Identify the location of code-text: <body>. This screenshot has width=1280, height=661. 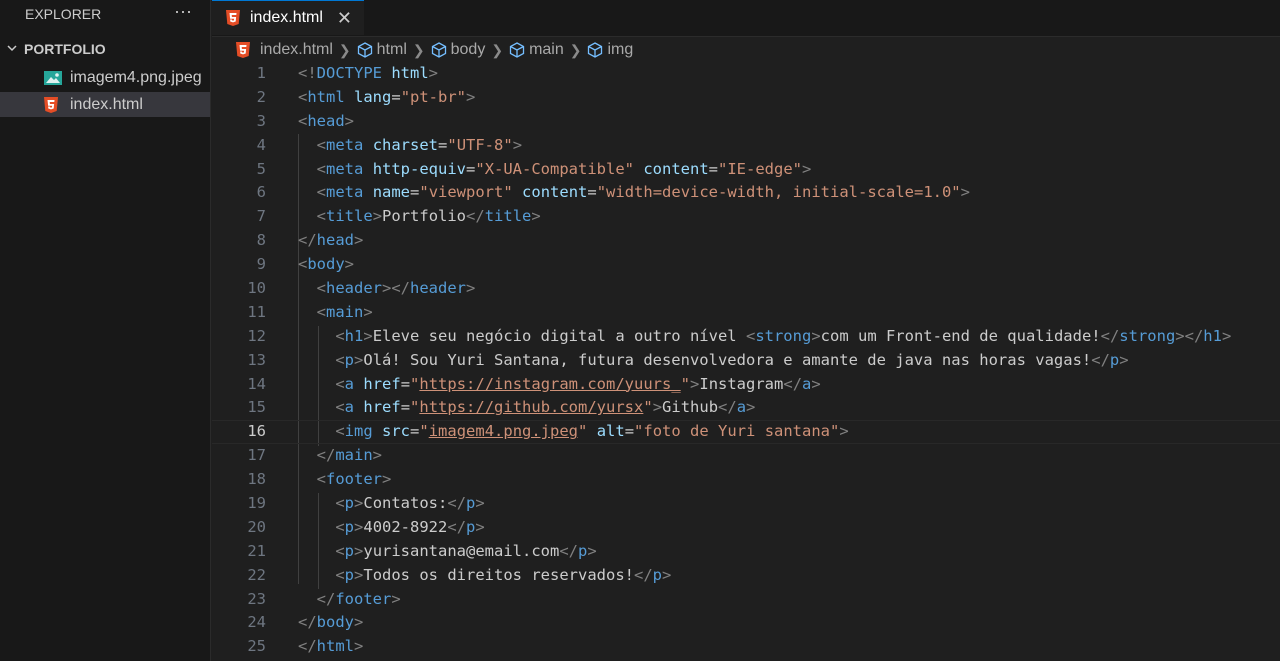
(326, 265).